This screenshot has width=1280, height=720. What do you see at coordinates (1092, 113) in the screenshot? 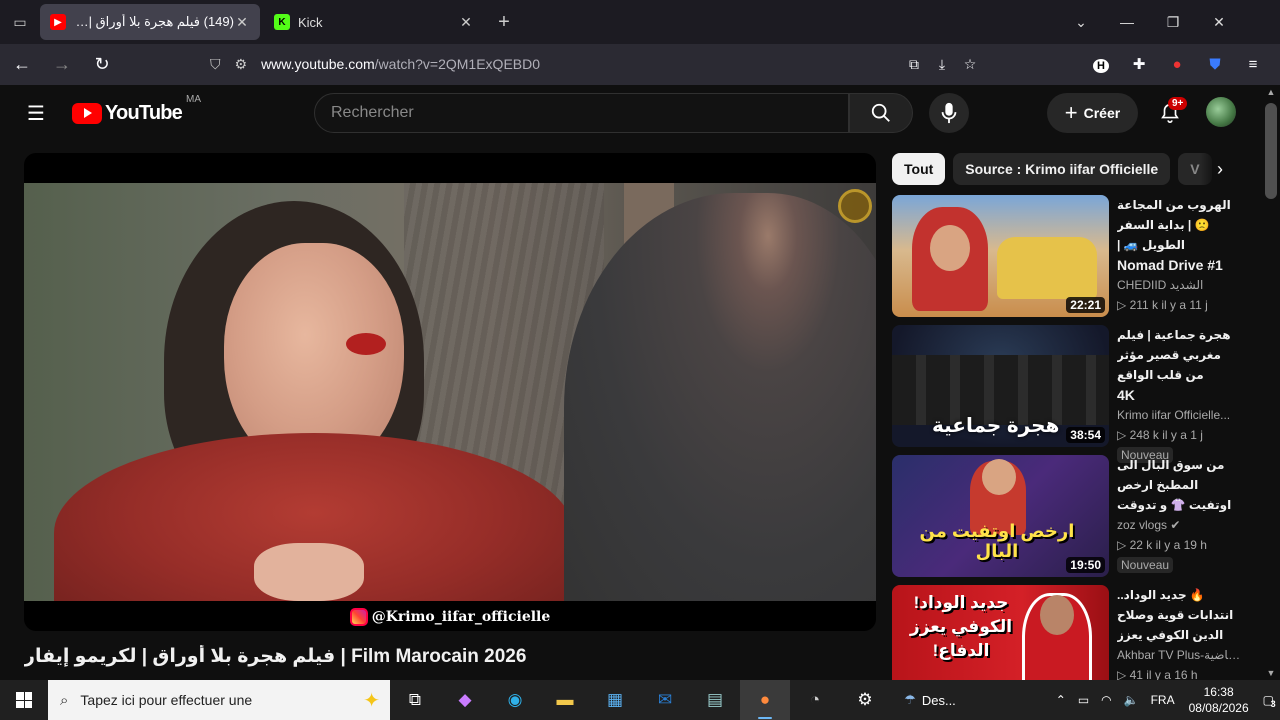
I see `create-button: + Créer` at bounding box center [1092, 113].